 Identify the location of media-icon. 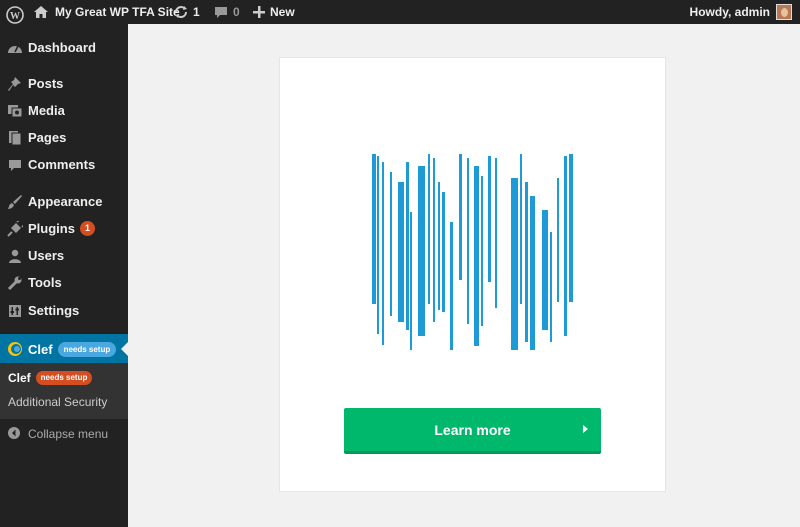
(15, 111).